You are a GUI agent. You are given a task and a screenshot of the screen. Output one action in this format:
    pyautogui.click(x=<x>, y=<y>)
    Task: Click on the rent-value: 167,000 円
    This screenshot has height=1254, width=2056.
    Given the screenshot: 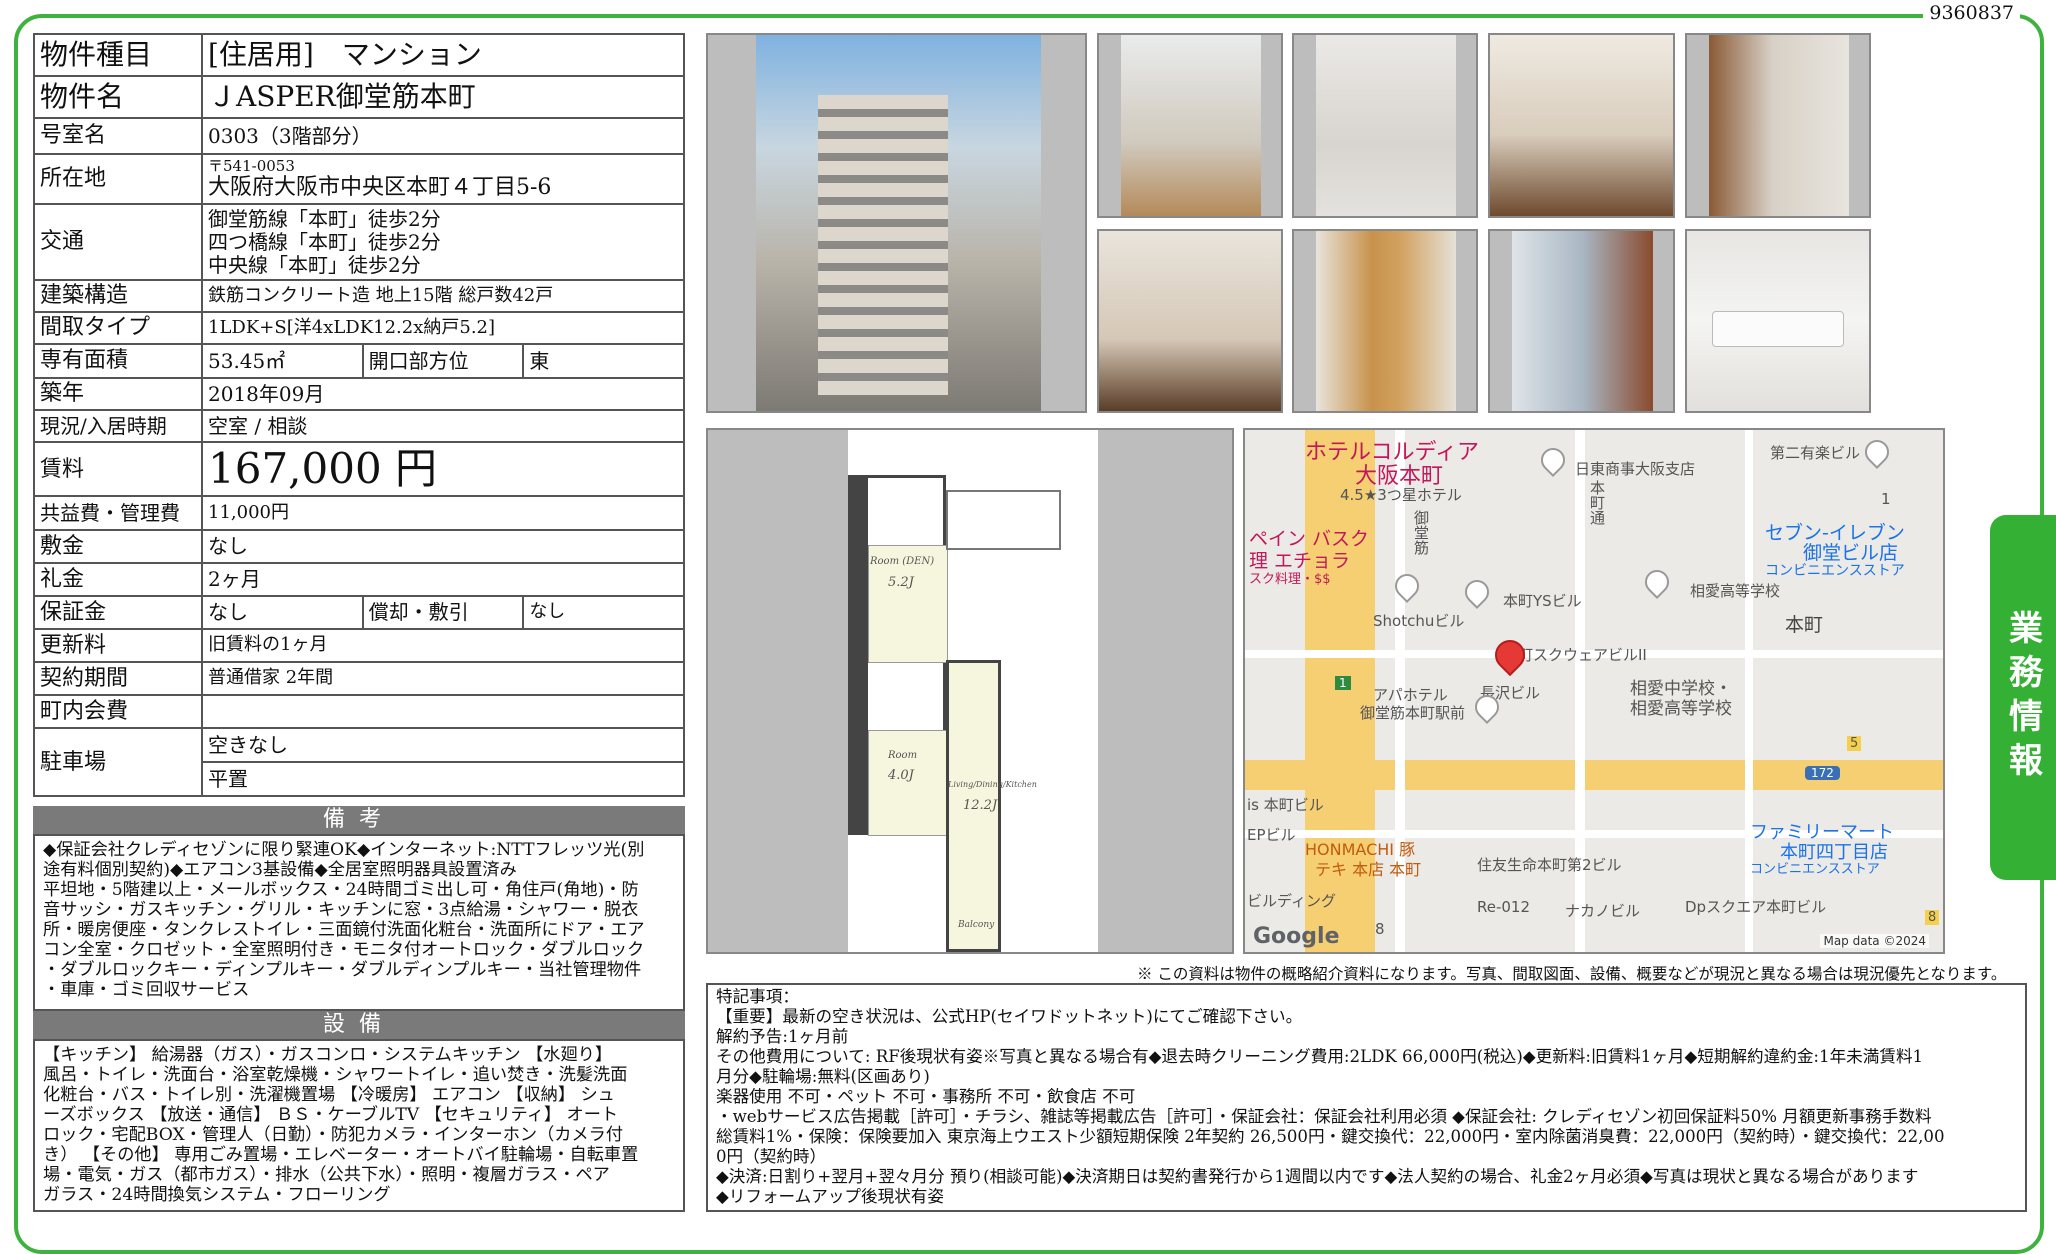 What is the action you would take?
    pyautogui.click(x=443, y=469)
    